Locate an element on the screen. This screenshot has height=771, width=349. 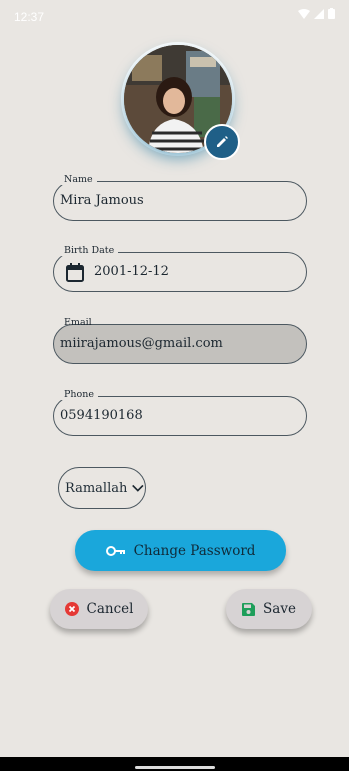
battery-icon is located at coordinates (331, 13).